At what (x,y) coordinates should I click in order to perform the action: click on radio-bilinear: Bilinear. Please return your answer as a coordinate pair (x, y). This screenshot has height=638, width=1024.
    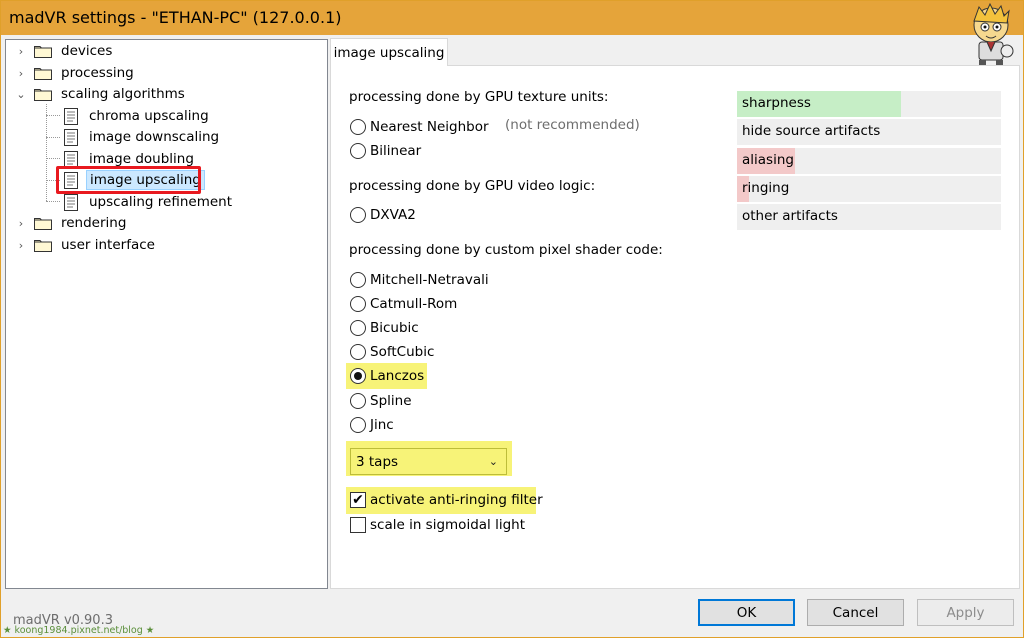
    Looking at the image, I should click on (385, 151).